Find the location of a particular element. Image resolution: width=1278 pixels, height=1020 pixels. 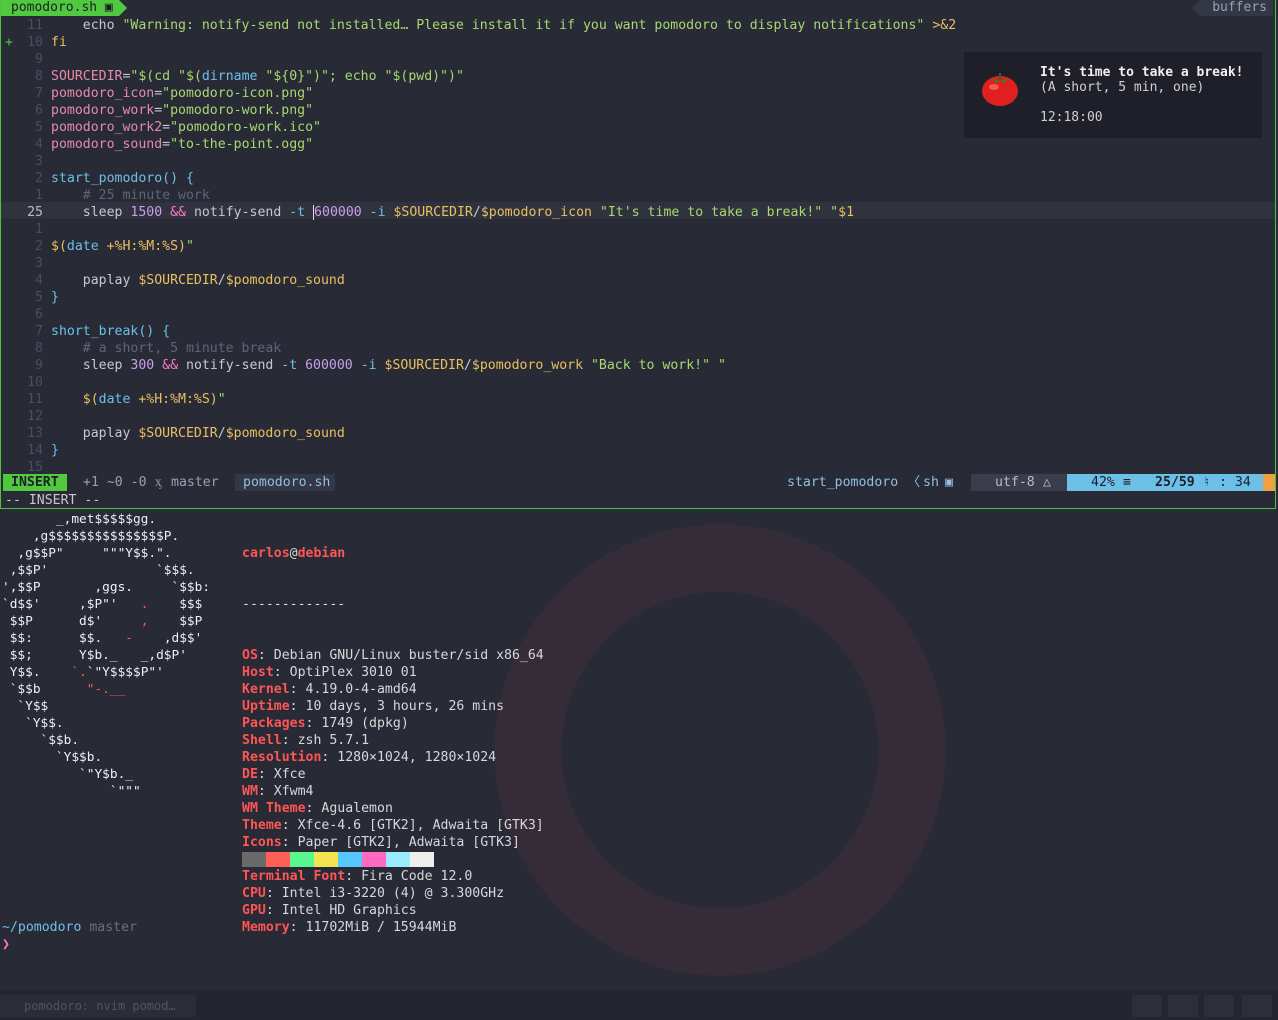

code-text: paplay $SOURCEDIR/$pomodoro_sound is located at coordinates (198, 280).